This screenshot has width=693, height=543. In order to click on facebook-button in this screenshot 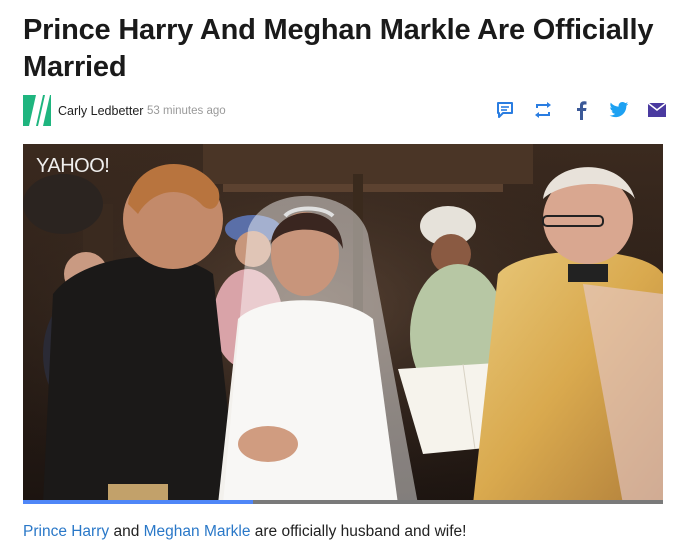, I will do `click(581, 110)`.